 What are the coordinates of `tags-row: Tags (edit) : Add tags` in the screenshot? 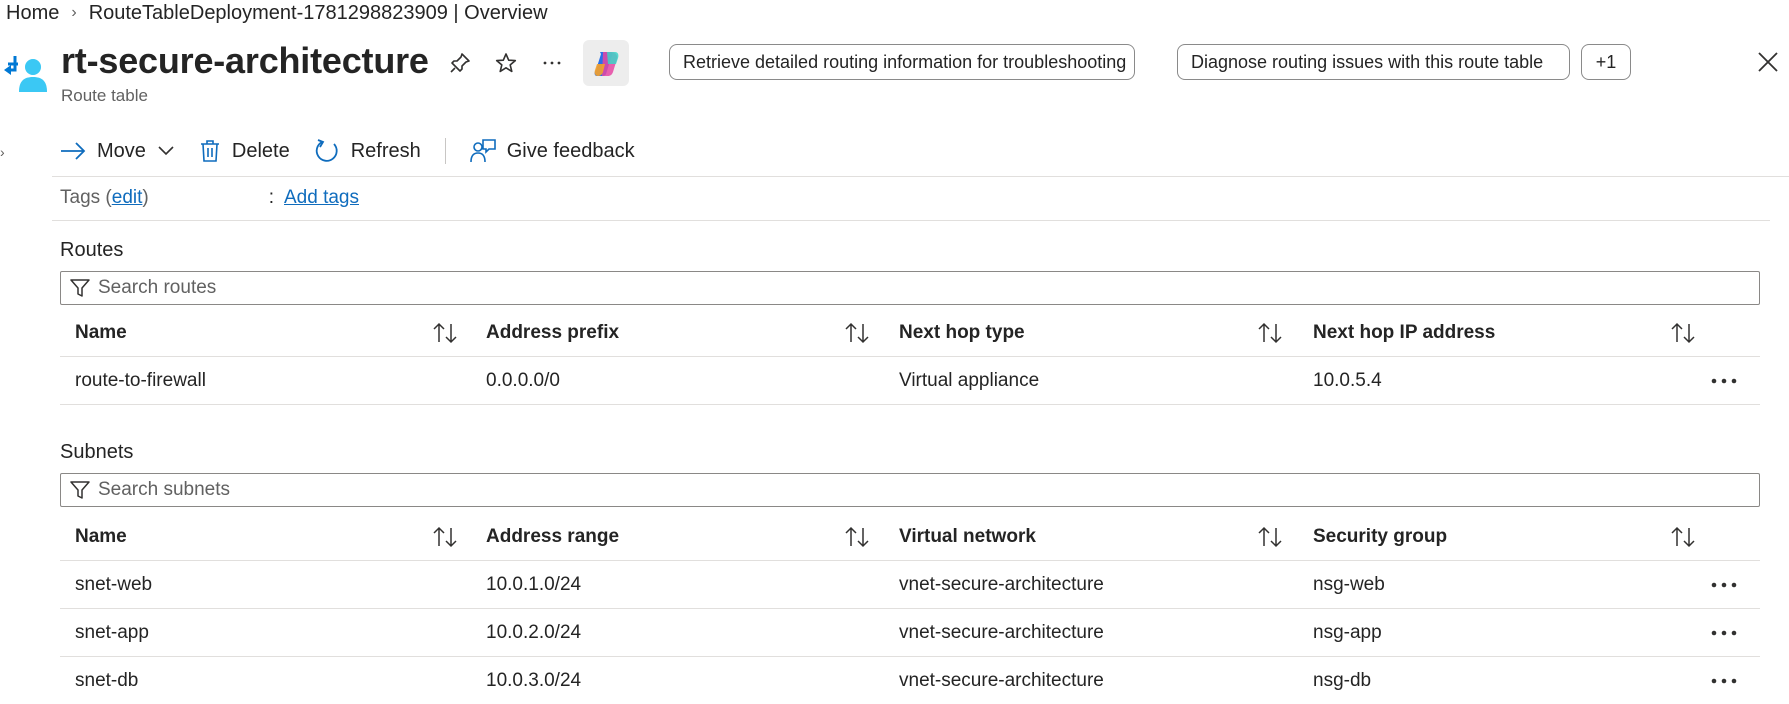 It's located at (209, 198).